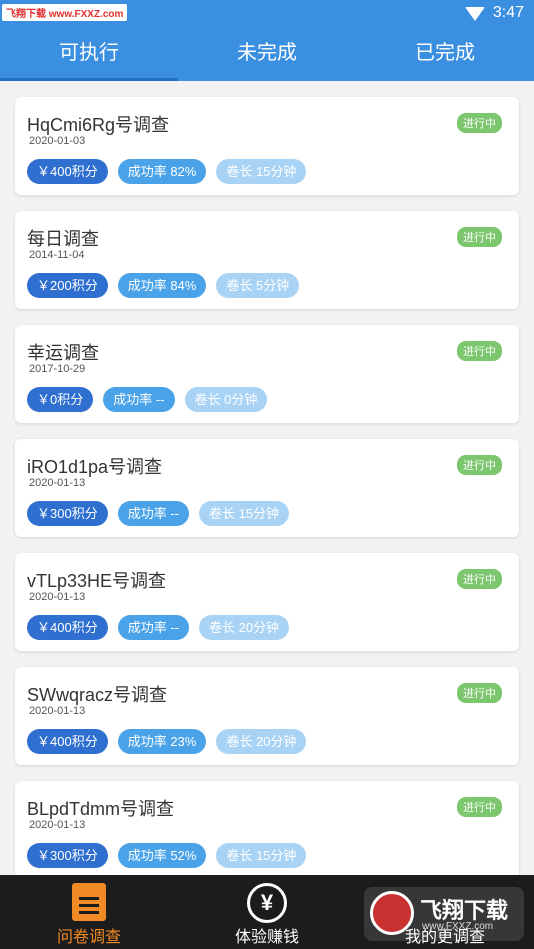 The width and height of the screenshot is (534, 949). I want to click on success-rate-pill: 成功率 82%, so click(162, 171).